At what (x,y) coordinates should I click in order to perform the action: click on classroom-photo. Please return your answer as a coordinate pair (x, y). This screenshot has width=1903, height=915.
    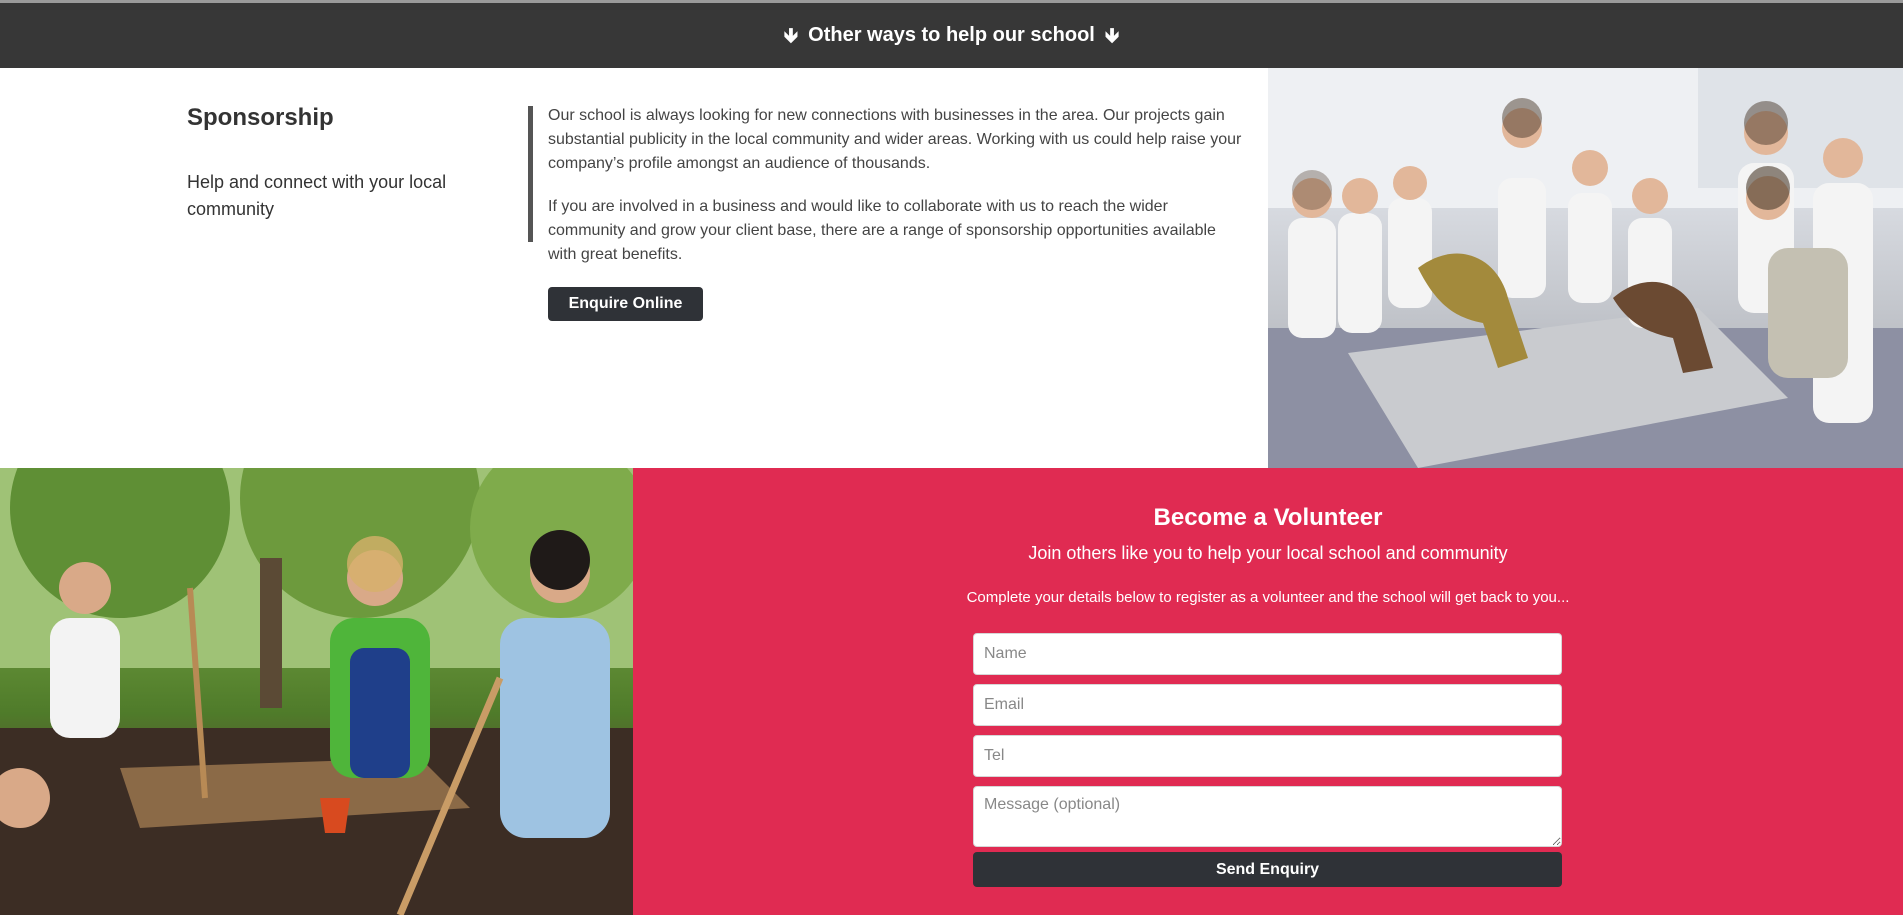
    Looking at the image, I should click on (1585, 268).